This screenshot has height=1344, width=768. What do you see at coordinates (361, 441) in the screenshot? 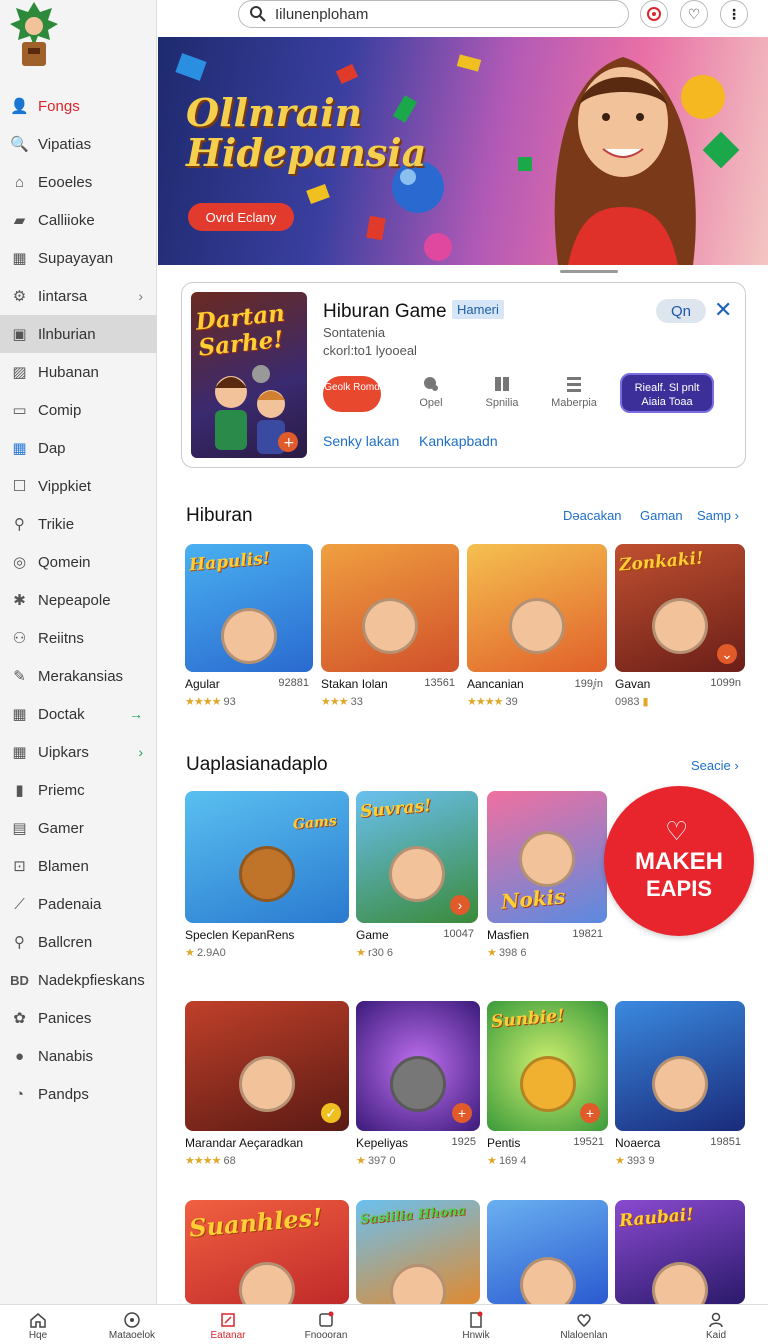
I see `featured-link-1: Senky lakan` at bounding box center [361, 441].